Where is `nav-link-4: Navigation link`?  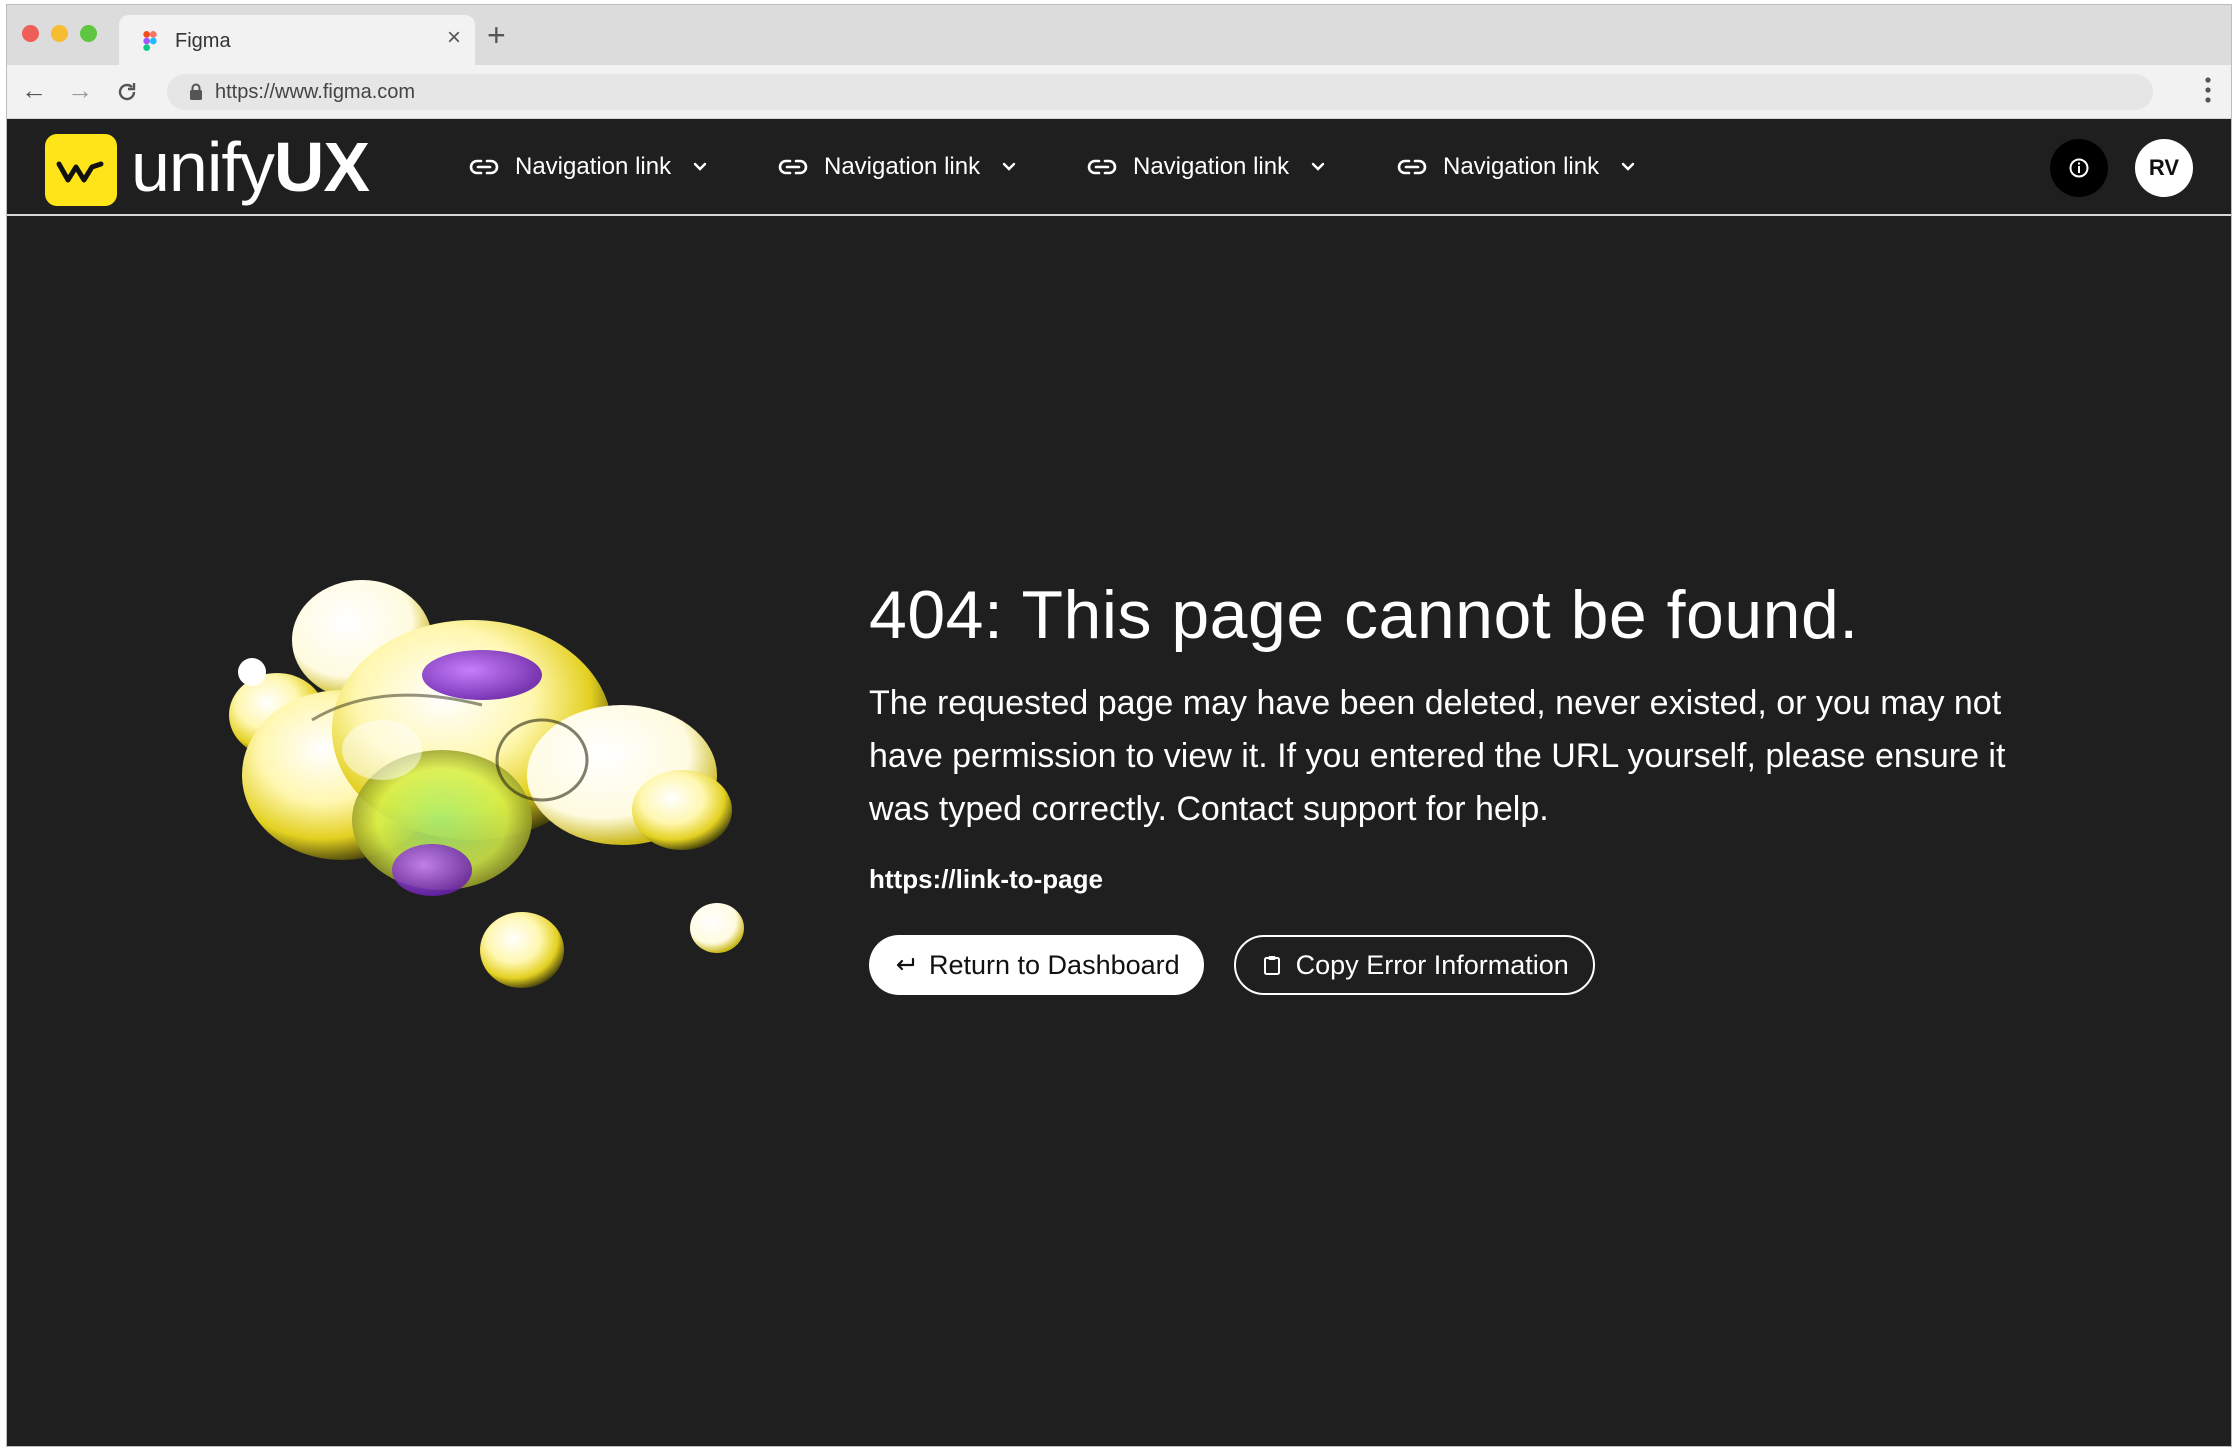 nav-link-4: Navigation link is located at coordinates (1516, 167).